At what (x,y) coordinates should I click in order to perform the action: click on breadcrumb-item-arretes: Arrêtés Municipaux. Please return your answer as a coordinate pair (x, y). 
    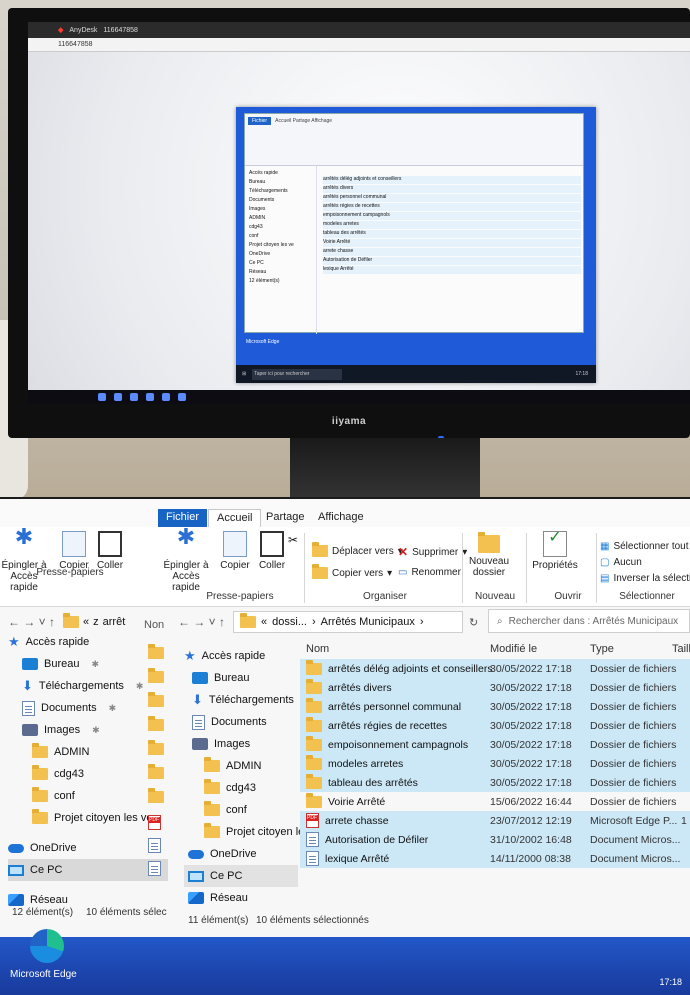
    Looking at the image, I should click on (368, 622).